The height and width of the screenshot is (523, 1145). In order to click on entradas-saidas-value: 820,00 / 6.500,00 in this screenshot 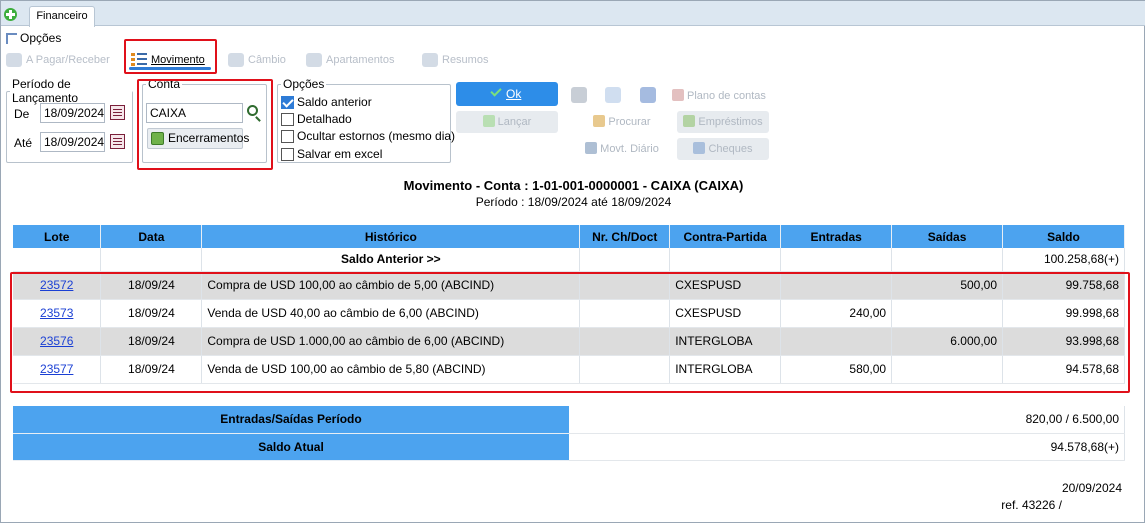, I will do `click(847, 420)`.